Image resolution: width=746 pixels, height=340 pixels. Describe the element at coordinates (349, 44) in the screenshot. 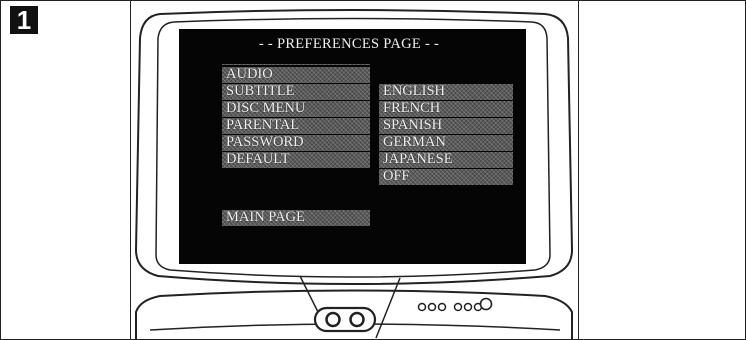

I see `screen-title: - - PREFERENCES PAGE - -` at that location.